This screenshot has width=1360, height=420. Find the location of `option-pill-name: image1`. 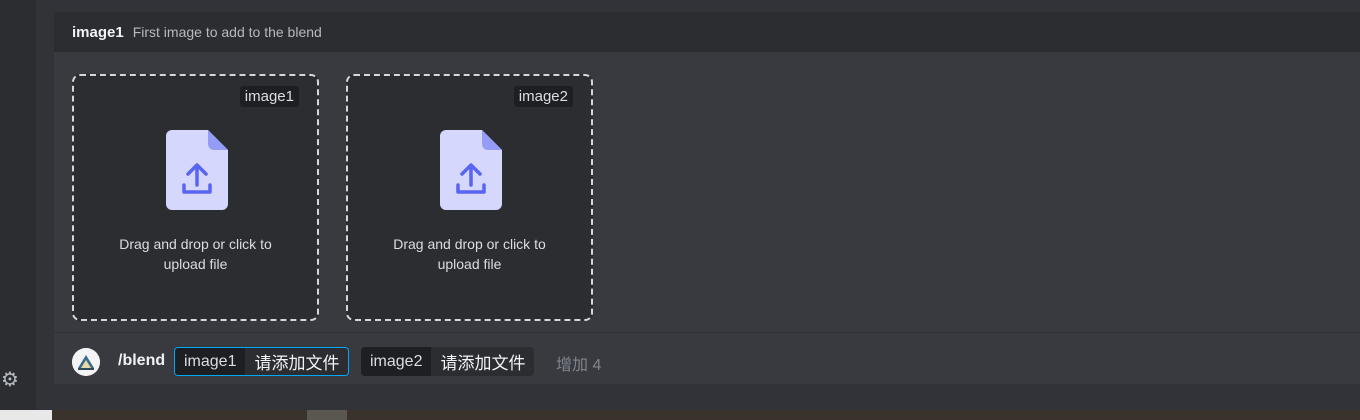

option-pill-name: image1 is located at coordinates (210, 361).